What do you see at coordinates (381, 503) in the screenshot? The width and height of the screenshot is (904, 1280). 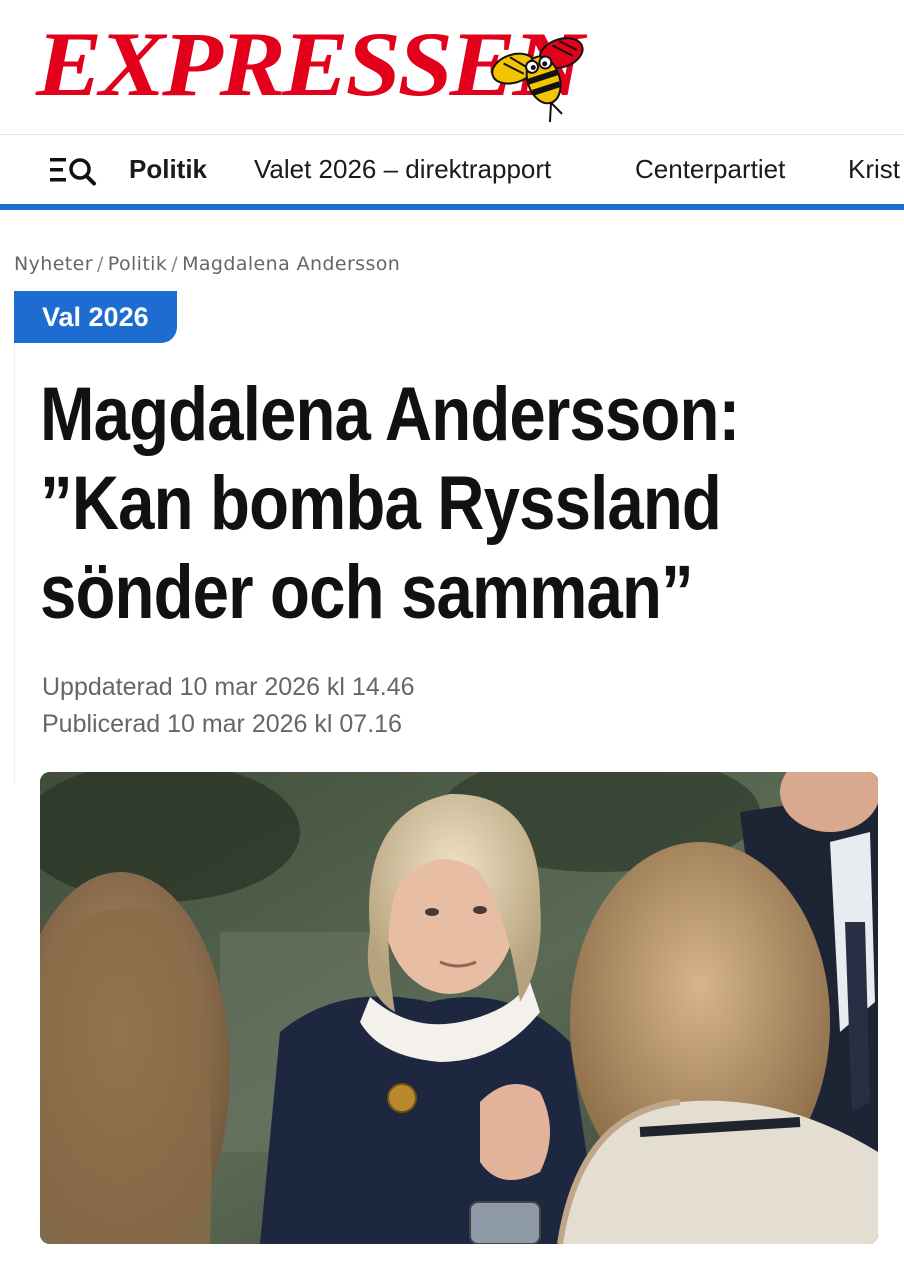 I see `headline-line: ”Kan bomba Ryssland` at bounding box center [381, 503].